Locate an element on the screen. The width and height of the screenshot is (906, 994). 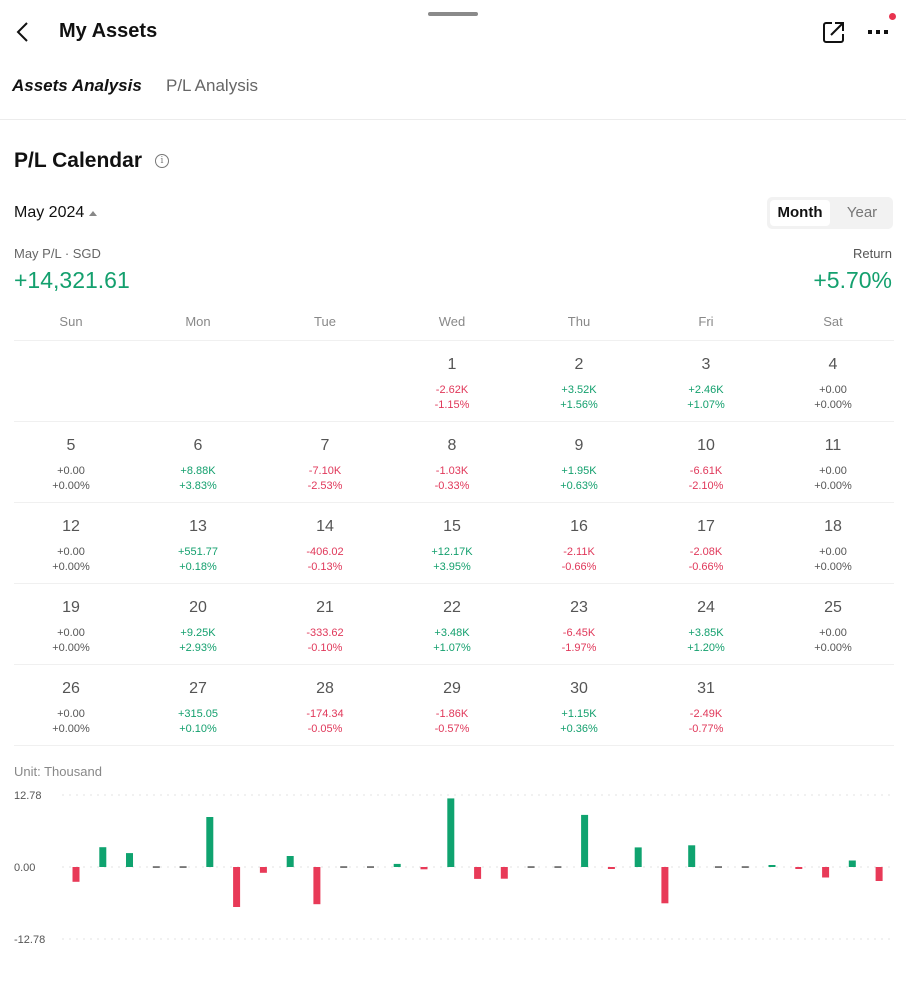
toggle-month: Month is located at coordinates (800, 213).